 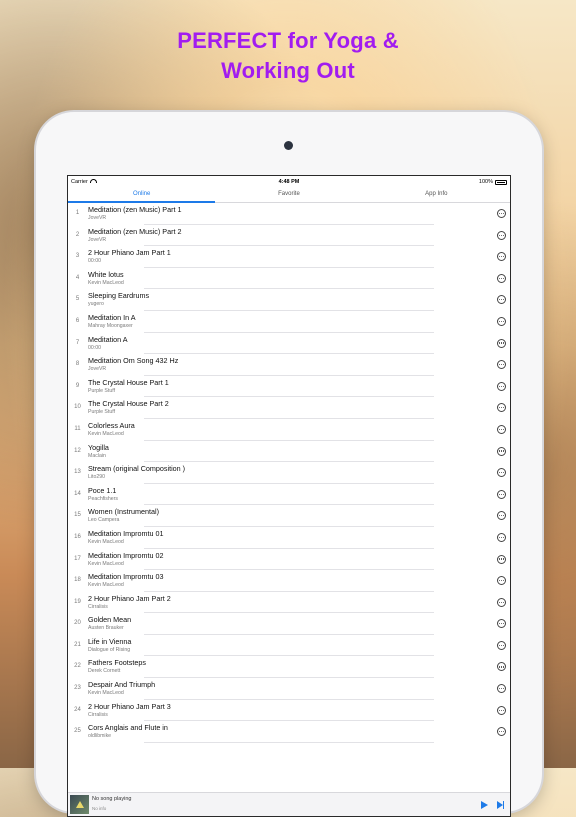 I want to click on song-row: 13 Stream (original Composition ) Lito290, so click(x=289, y=473).